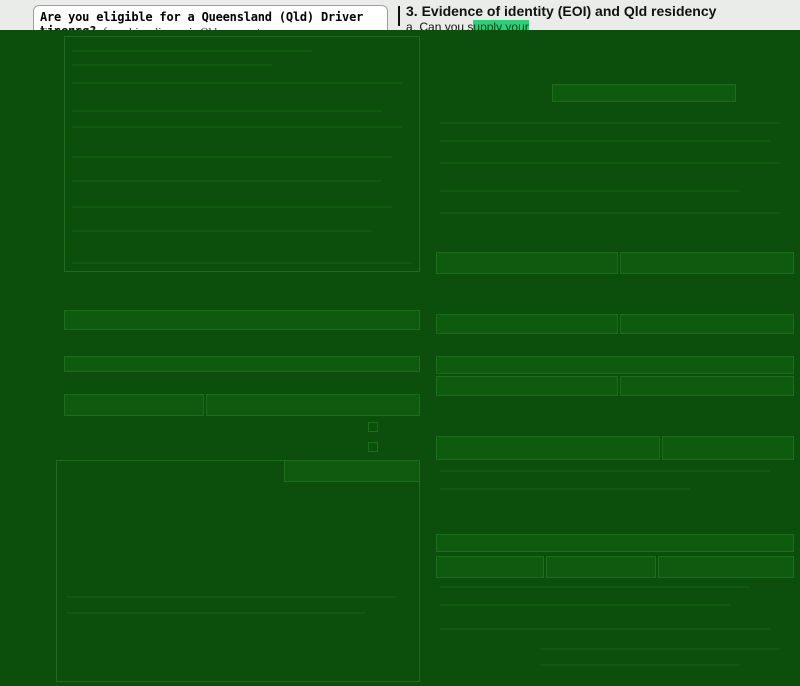 This screenshot has width=800, height=686. What do you see at coordinates (238, 571) in the screenshot?
I see `obscured-panel` at bounding box center [238, 571].